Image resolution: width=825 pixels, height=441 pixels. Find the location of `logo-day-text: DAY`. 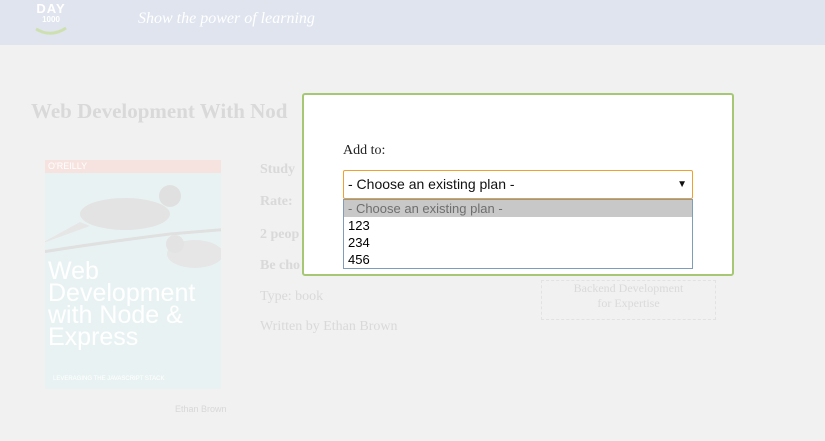

logo-day-text: DAY is located at coordinates (51, 8).